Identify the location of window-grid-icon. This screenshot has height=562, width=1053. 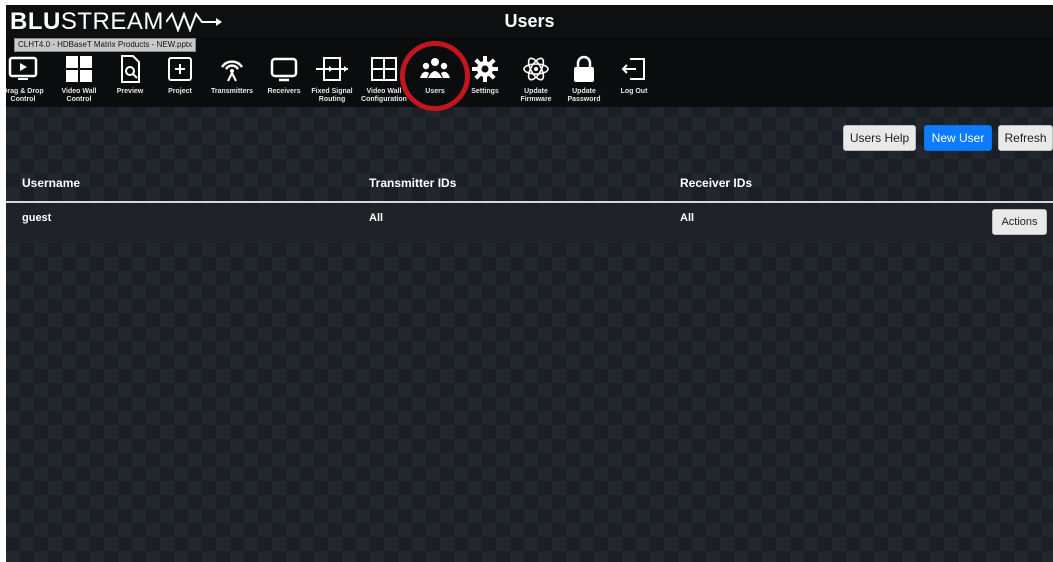
(384, 69).